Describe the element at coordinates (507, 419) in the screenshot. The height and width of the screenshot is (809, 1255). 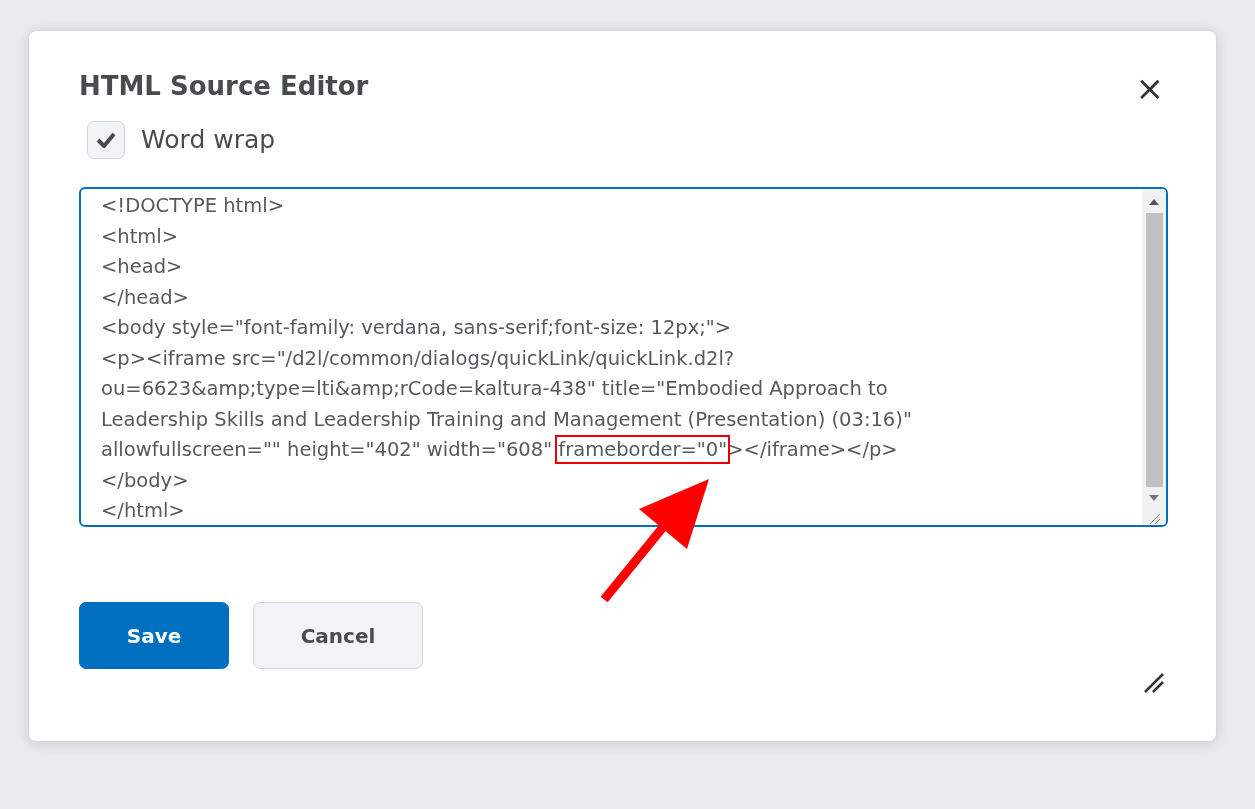
I see `code-line: Leadership Skills and Leadership Training and Management (Presentation) (03:16)"` at that location.